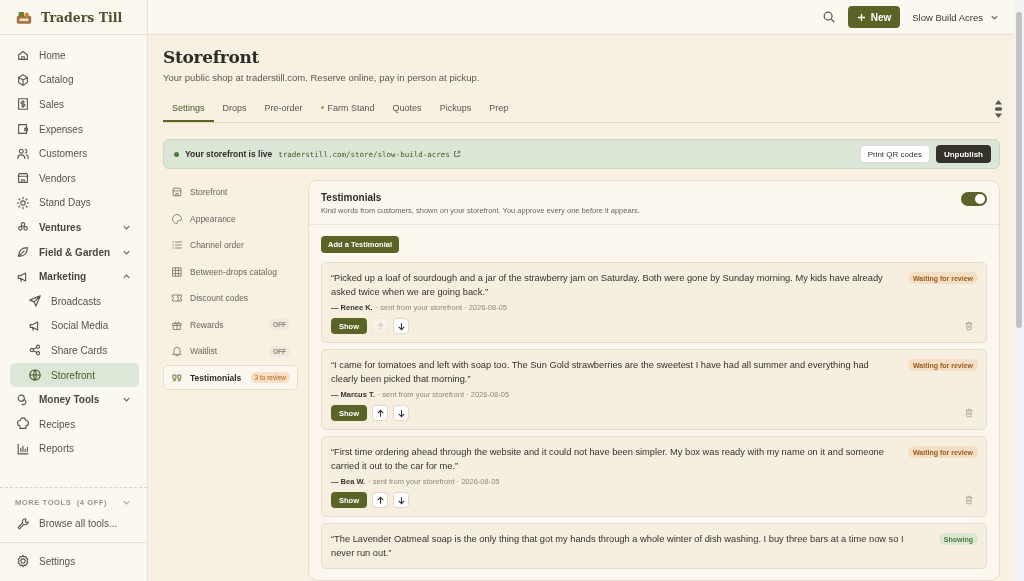 The image size is (1024, 581). I want to click on share-icon, so click(35, 350).